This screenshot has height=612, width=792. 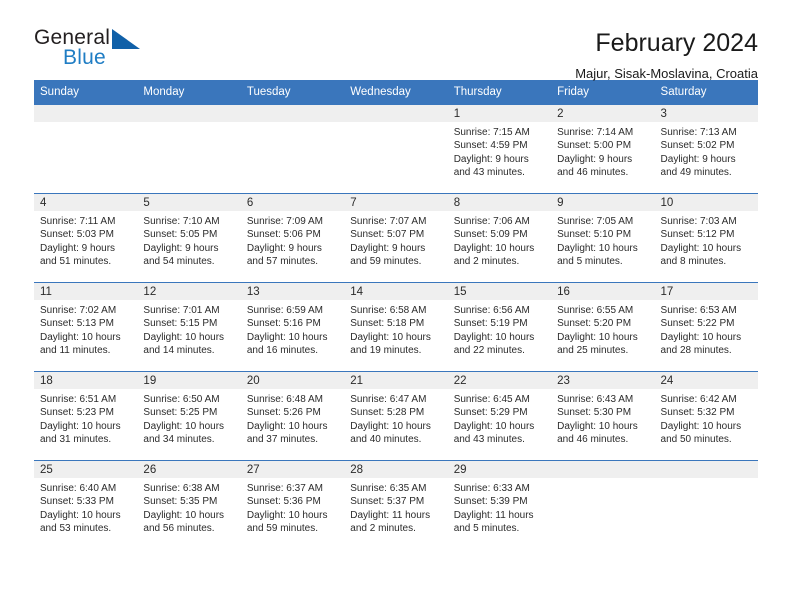 I want to click on day-info-line: Sunset: 5:36 PM, so click(x=283, y=502).